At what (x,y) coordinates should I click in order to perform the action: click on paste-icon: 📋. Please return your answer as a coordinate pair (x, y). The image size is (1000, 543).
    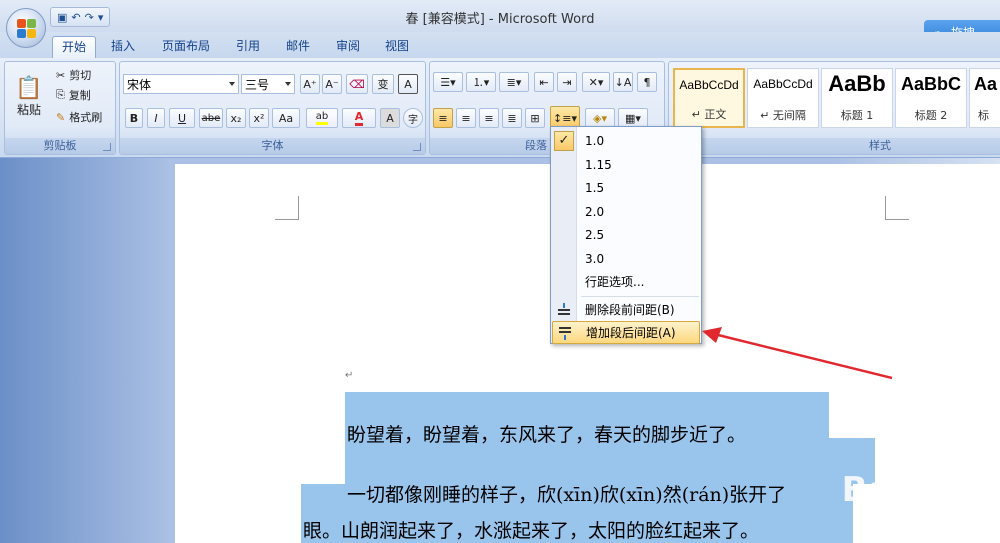
    Looking at the image, I should click on (29, 88).